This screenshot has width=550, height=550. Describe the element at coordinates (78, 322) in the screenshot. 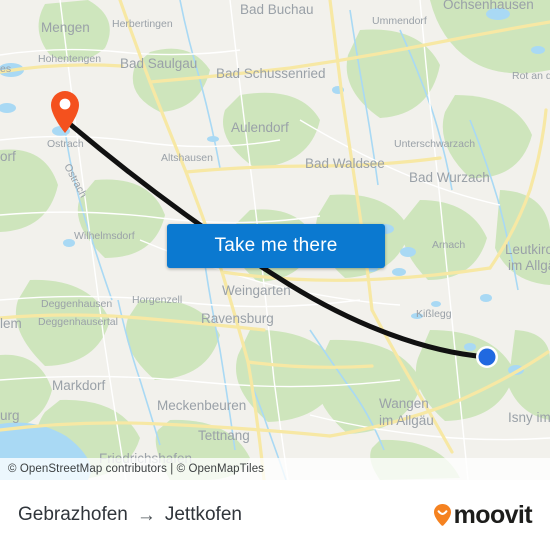

I see `map-label: Deggenhausertal` at that location.